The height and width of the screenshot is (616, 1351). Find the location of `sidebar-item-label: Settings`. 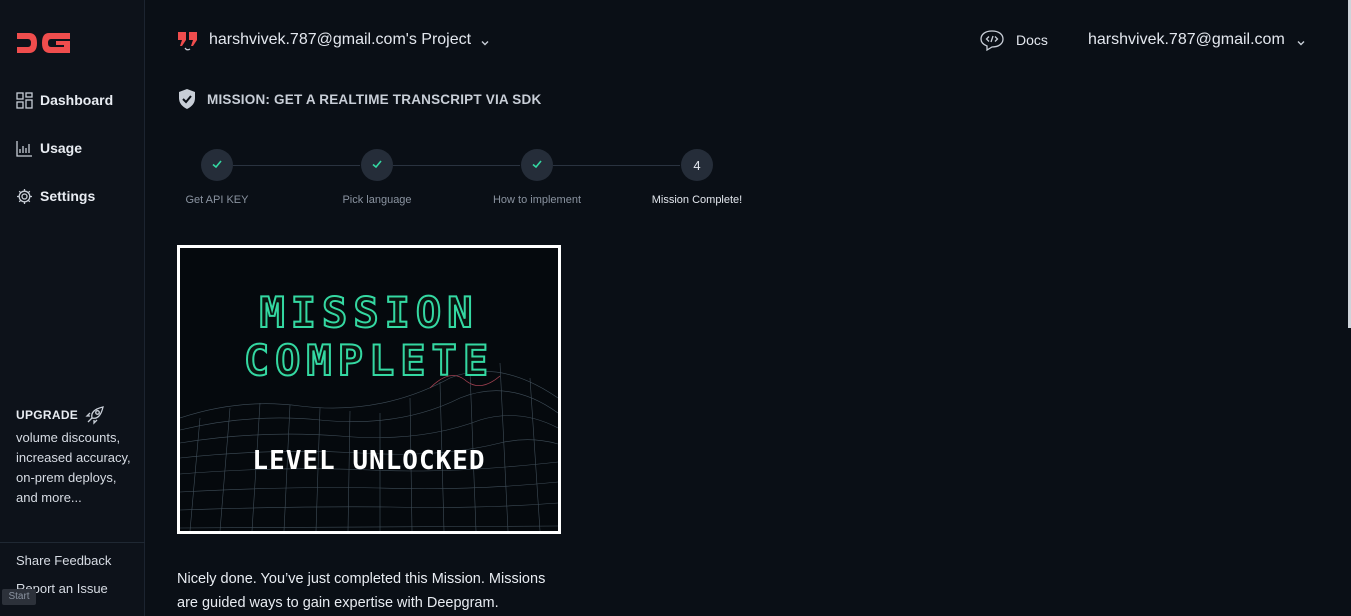

sidebar-item-label: Settings is located at coordinates (68, 196).